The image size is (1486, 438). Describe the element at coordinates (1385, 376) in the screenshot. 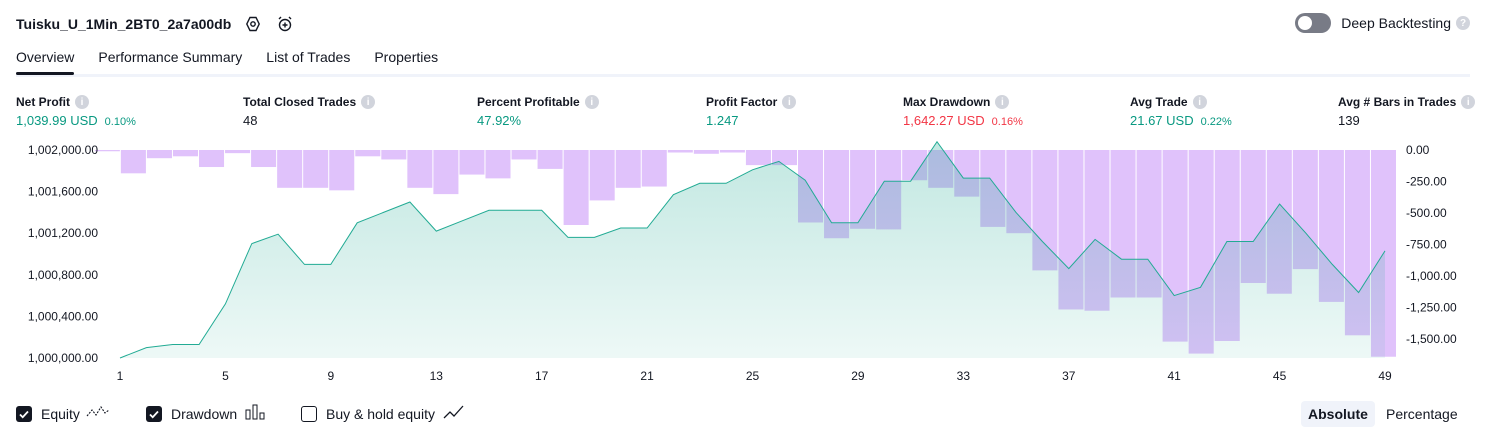

I see `x-tick: 49` at that location.